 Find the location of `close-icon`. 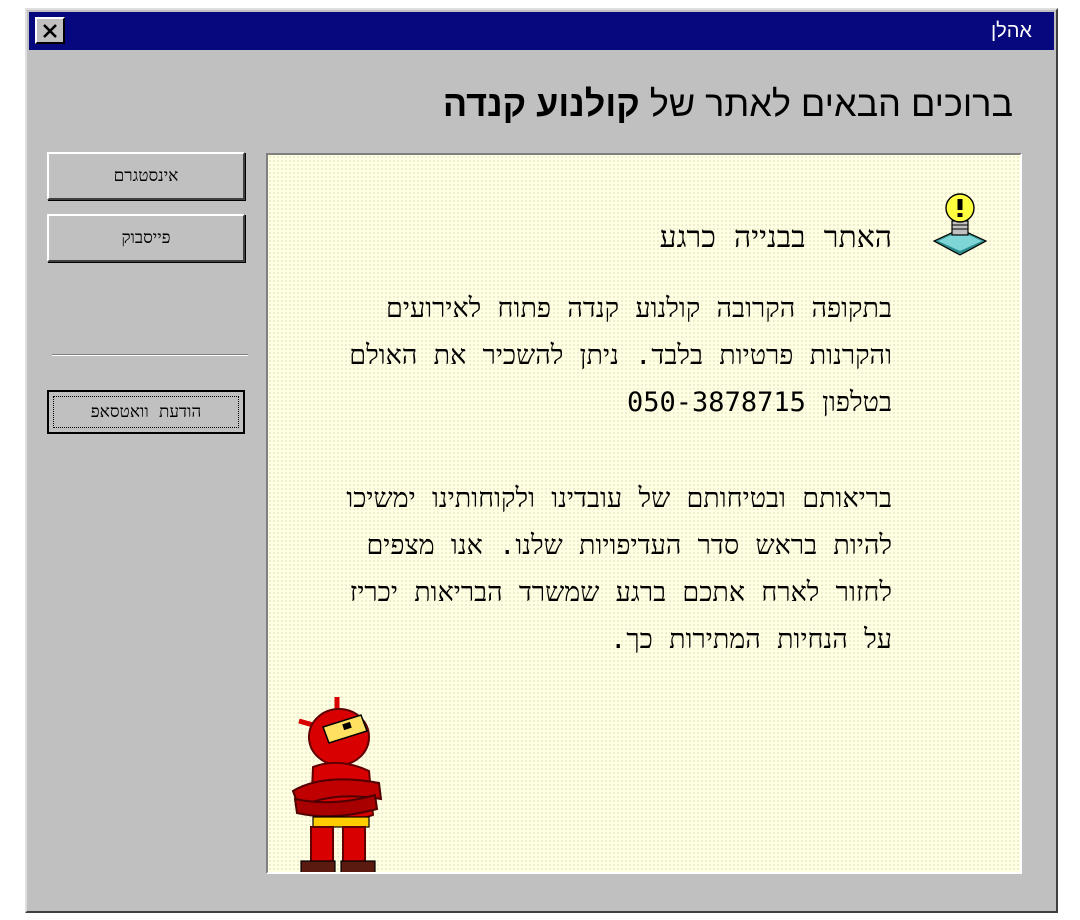

close-icon is located at coordinates (50, 30).